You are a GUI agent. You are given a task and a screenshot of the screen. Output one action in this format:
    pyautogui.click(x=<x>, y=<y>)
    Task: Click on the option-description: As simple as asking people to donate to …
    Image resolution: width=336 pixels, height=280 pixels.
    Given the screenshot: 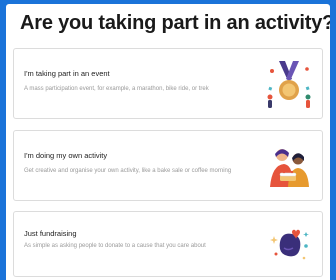 What is the action you would take?
    pyautogui.click(x=115, y=246)
    